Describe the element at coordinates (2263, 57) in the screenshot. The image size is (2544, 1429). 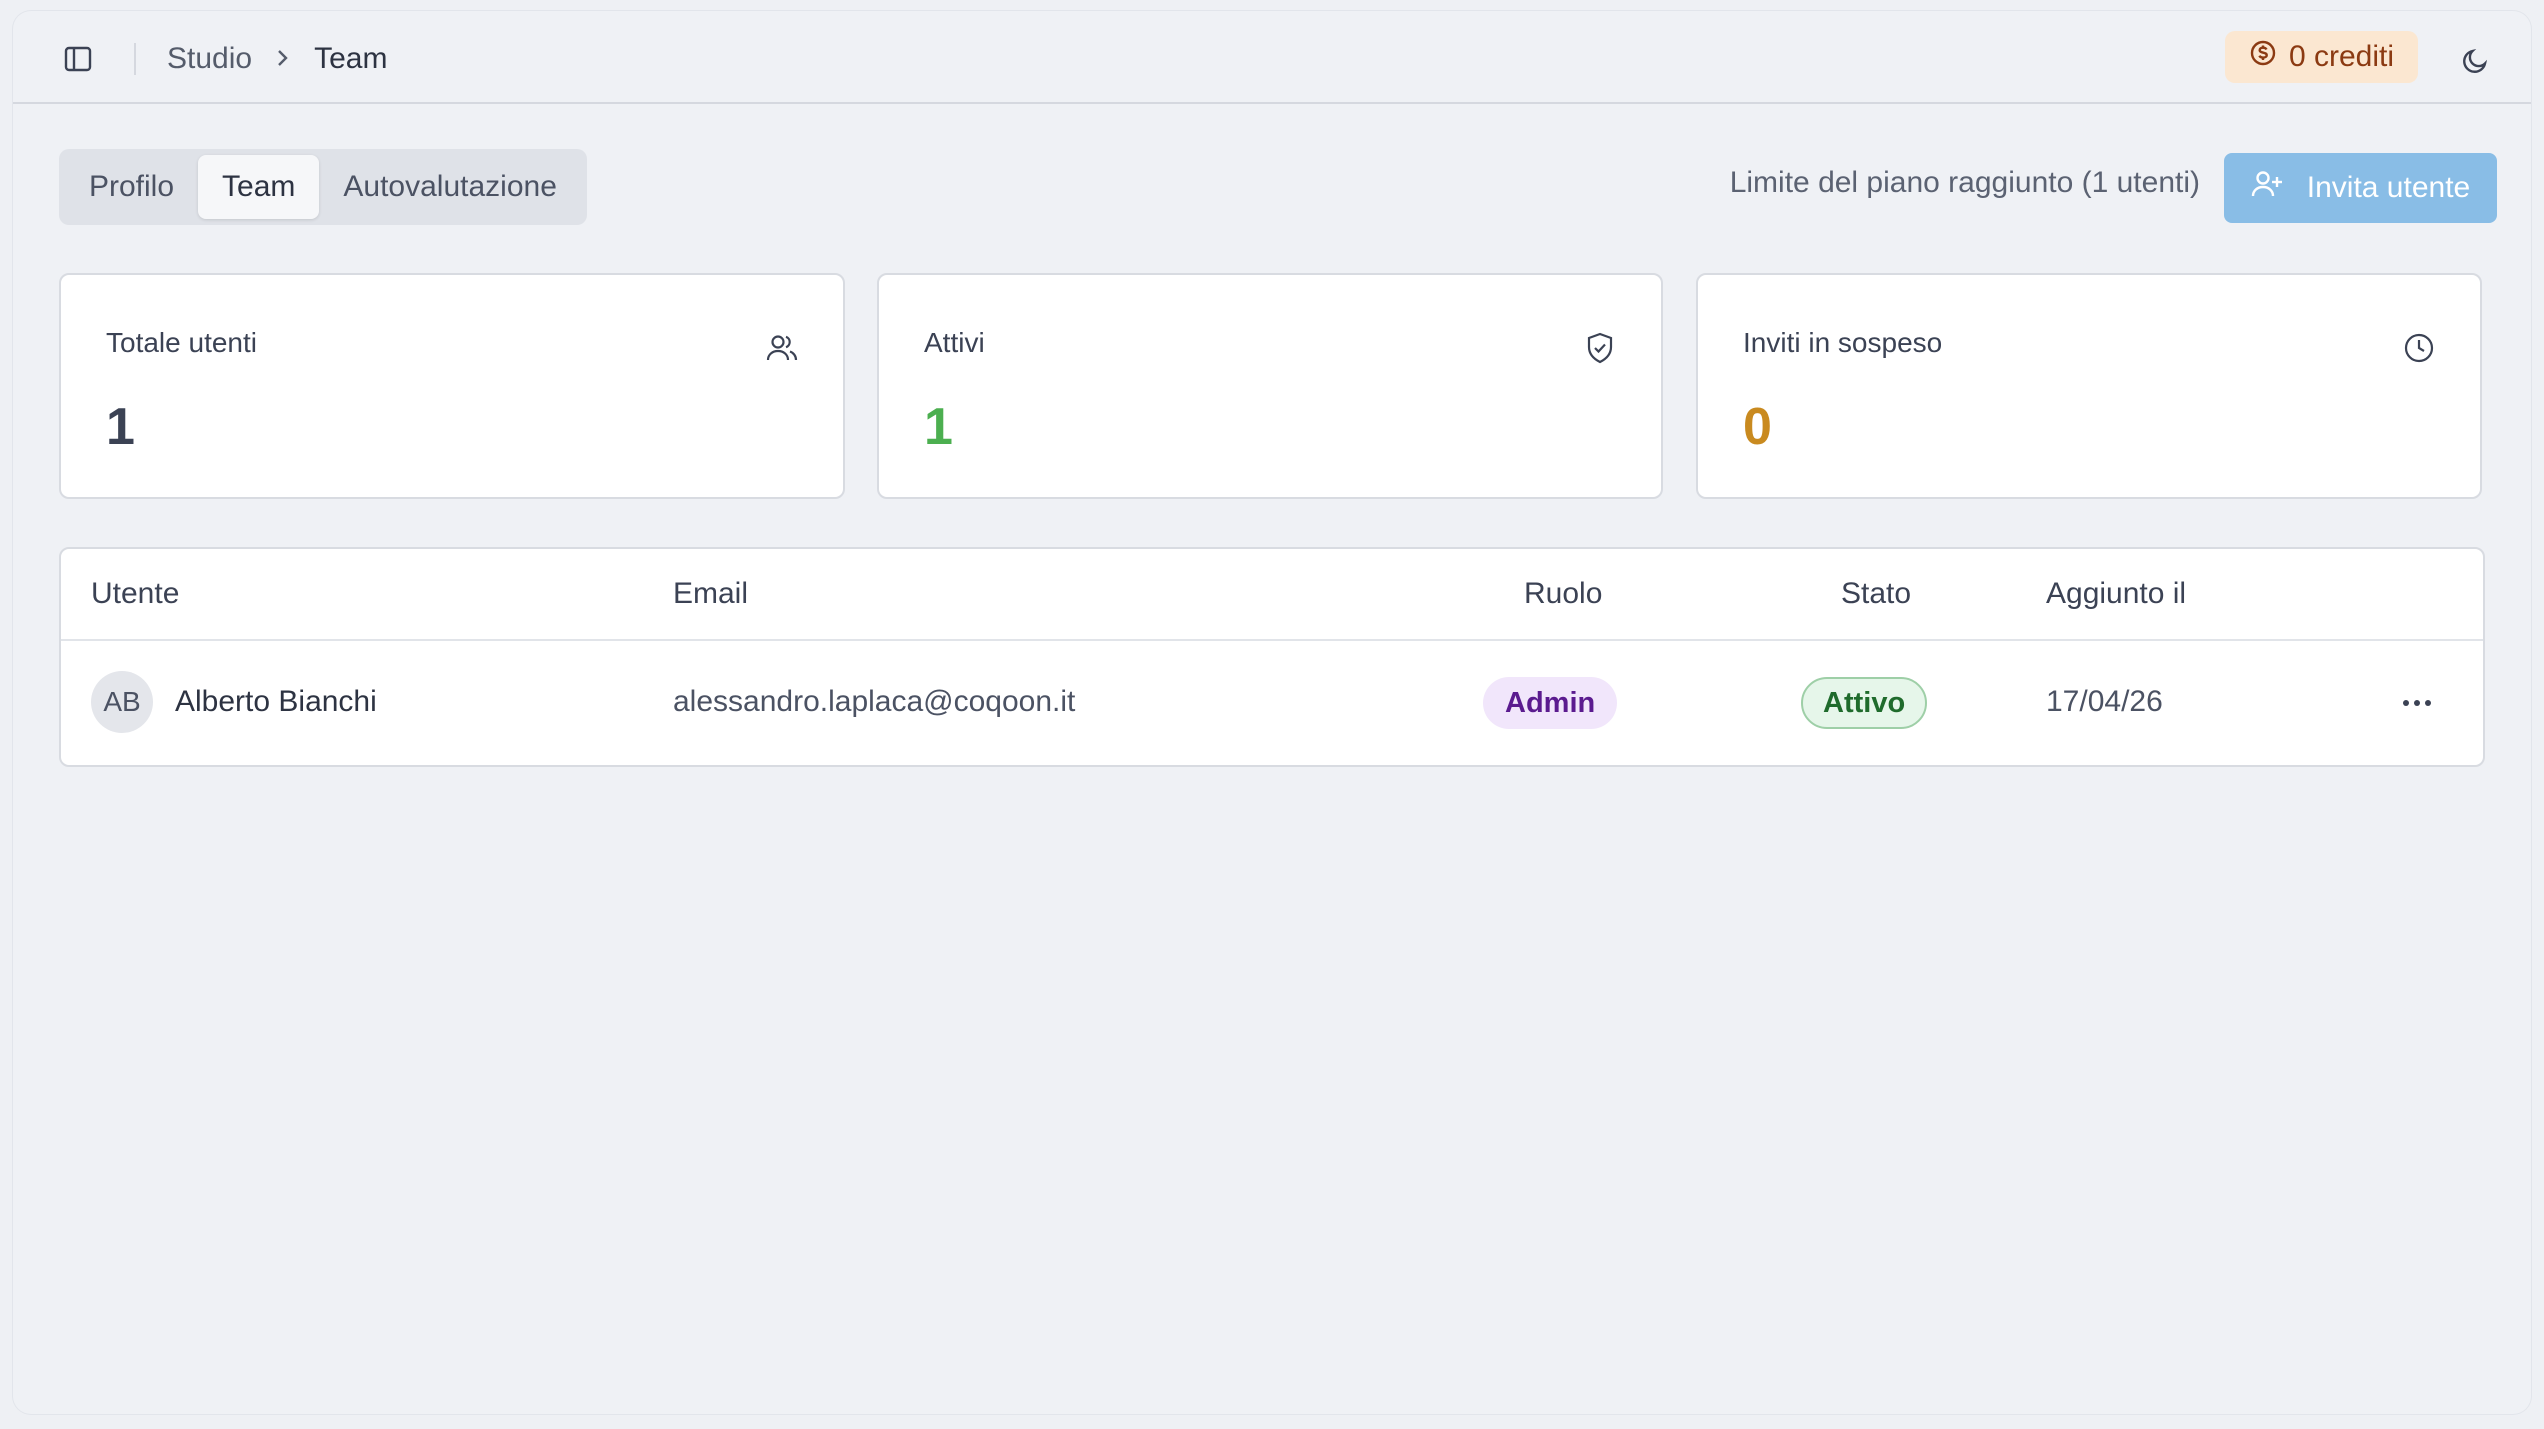
I see `dollar-circle-icon` at that location.